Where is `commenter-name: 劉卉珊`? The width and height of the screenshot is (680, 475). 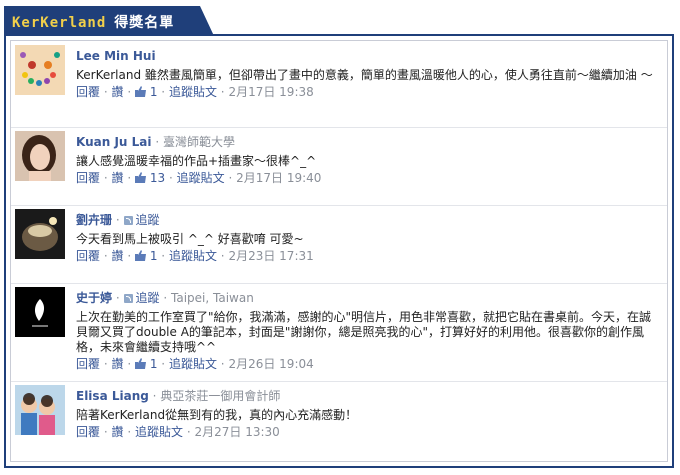
commenter-name: 劉卉珊 is located at coordinates (94, 220).